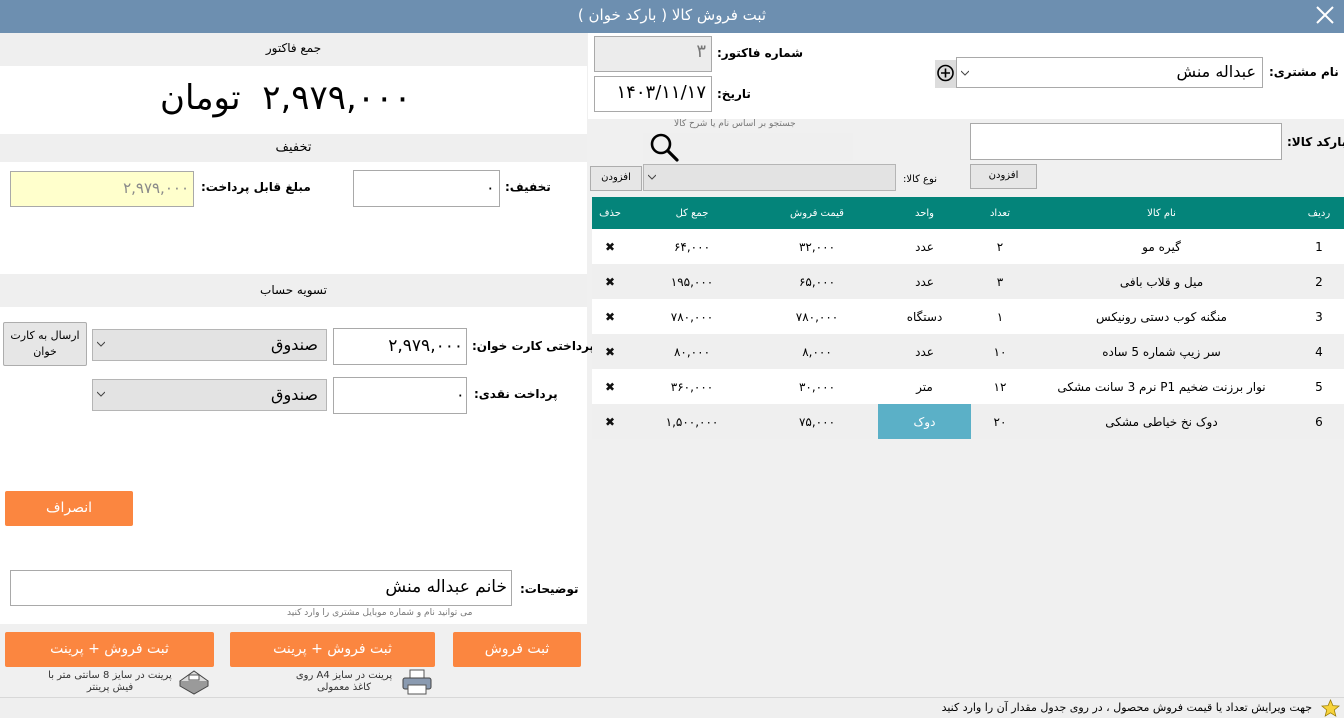 The image size is (1344, 718). Describe the element at coordinates (293, 290) in the screenshot. I see `settlement-header: تسویه حساب` at that location.